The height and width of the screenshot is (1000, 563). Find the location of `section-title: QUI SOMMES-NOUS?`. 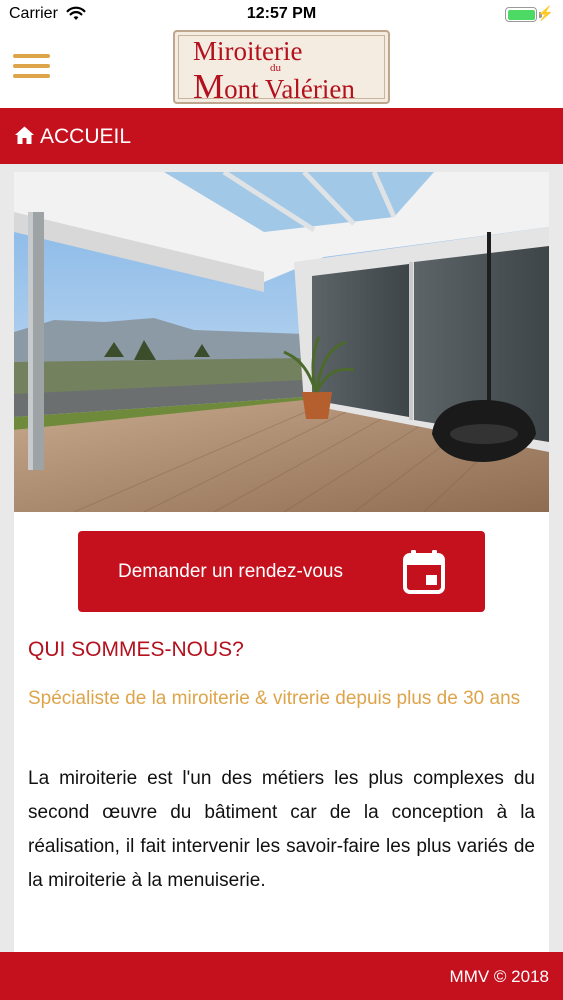

section-title: QUI SOMMES-NOUS? is located at coordinates (136, 649).